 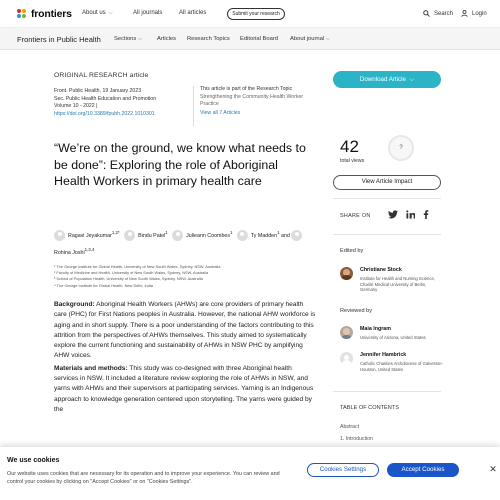 I want to click on toc-item-introduction: 1. Introduction, so click(x=356, y=439).